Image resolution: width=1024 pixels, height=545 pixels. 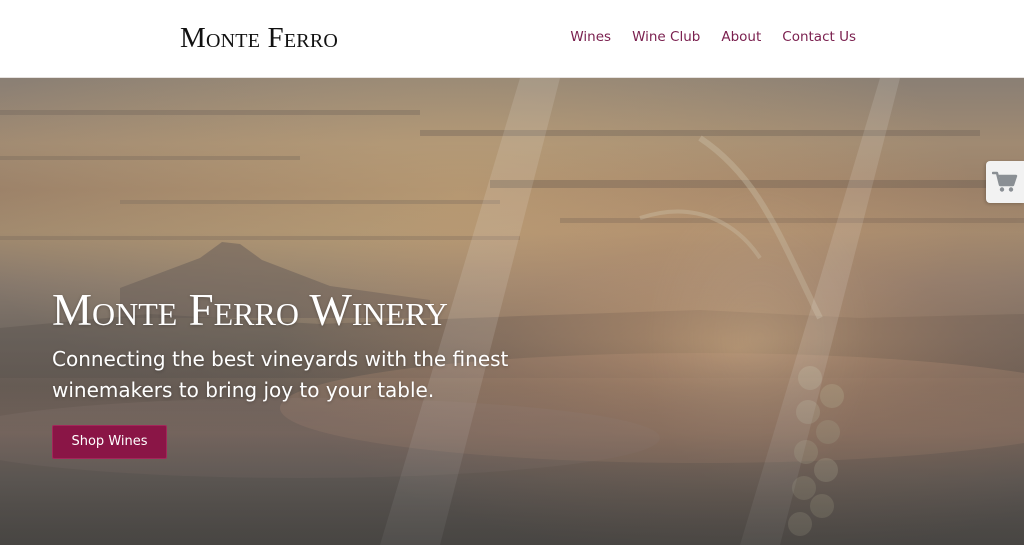 What do you see at coordinates (590, 37) in the screenshot?
I see `nav-link-wines: Wines` at bounding box center [590, 37].